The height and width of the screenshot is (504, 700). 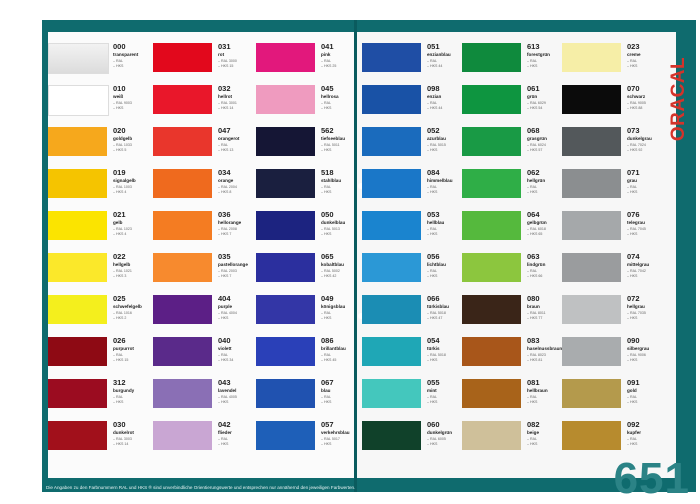 What do you see at coordinates (203, 229) in the screenshot?
I see `color-swatch-item: 036 hellorange – RAL 2008– HKS 7` at bounding box center [203, 229].